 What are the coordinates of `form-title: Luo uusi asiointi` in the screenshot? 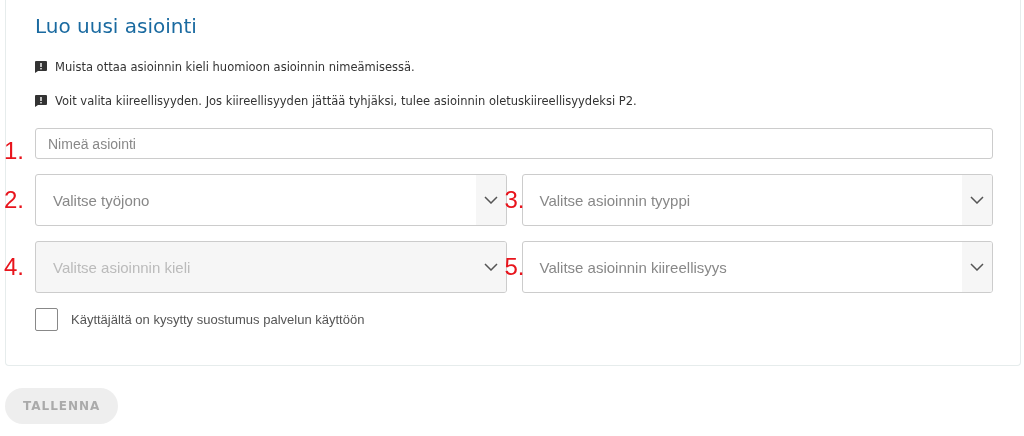 It's located at (116, 26).